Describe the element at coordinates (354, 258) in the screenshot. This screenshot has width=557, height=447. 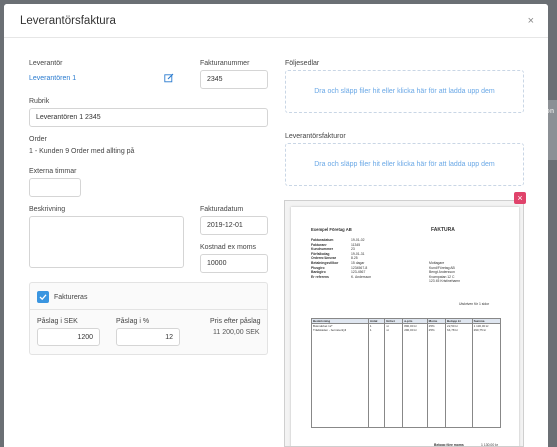
I see `doc-meta-value: 8.25` at that location.